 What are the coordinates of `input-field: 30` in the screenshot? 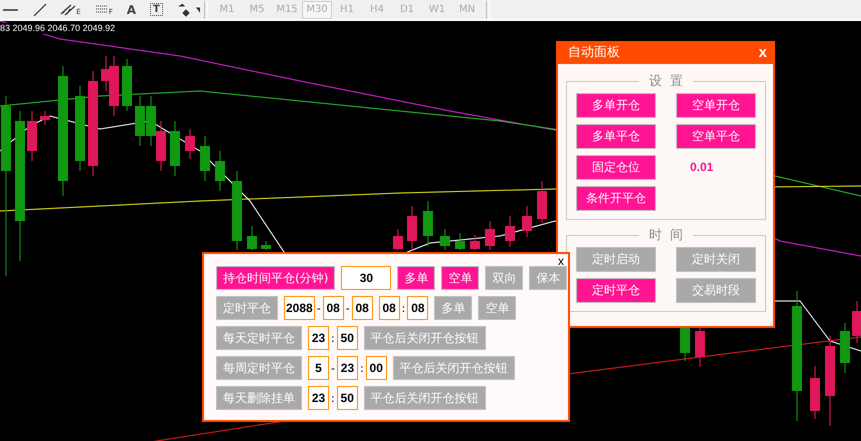 It's located at (366, 278).